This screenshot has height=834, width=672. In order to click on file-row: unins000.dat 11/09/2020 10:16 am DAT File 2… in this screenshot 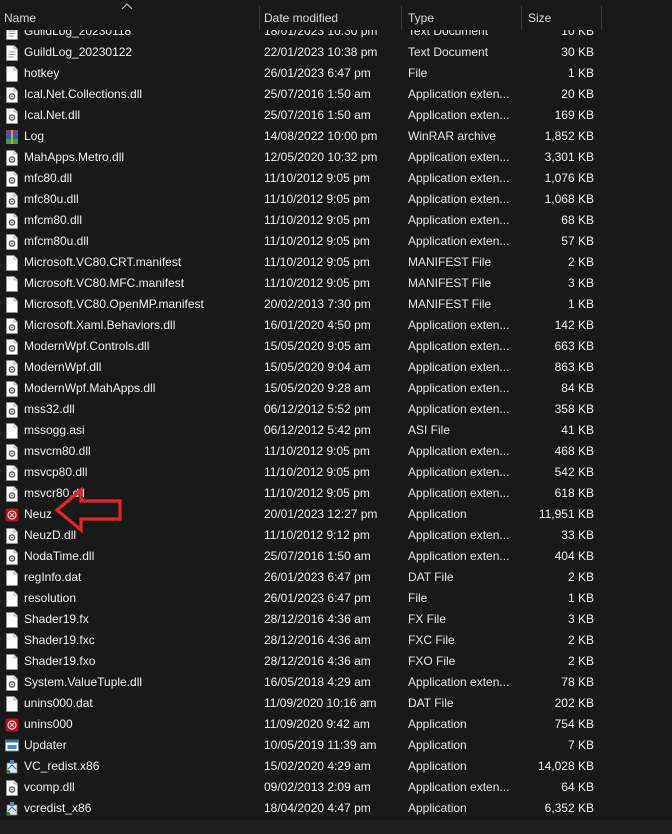, I will do `click(306, 703)`.